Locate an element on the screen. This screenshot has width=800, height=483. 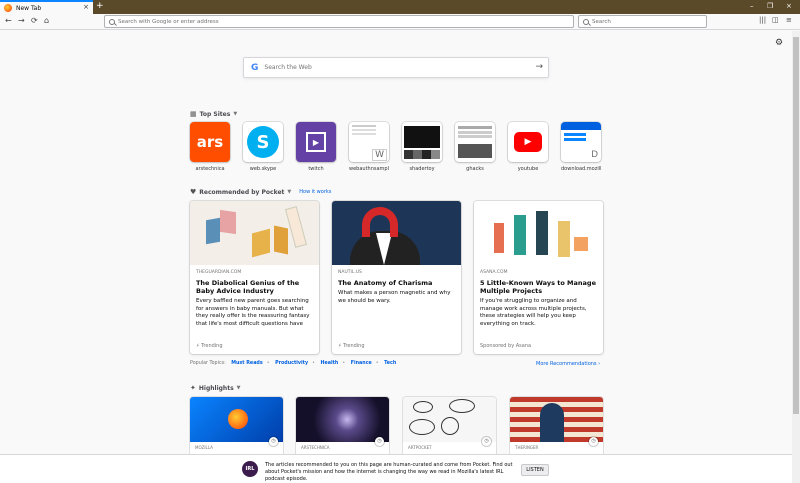
highlight-source: ARTPOCKET is located at coordinates (420, 447).